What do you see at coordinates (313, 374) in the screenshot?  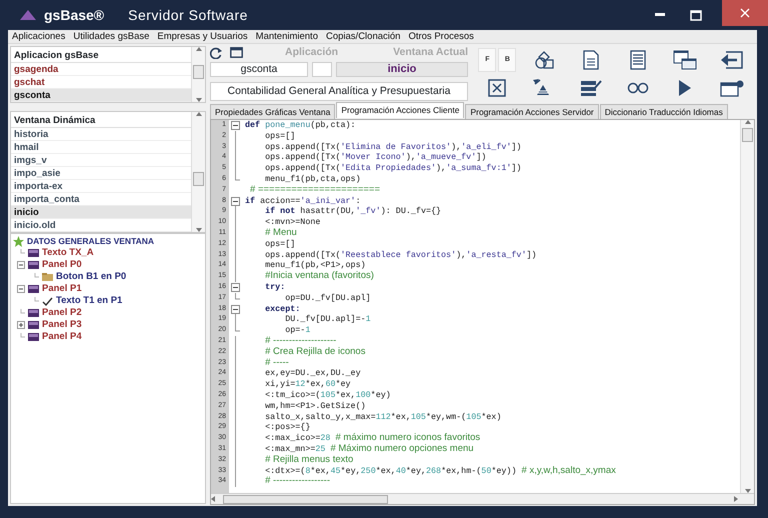 I see `code-line: ex,ey=DU._ex,DU._ey` at bounding box center [313, 374].